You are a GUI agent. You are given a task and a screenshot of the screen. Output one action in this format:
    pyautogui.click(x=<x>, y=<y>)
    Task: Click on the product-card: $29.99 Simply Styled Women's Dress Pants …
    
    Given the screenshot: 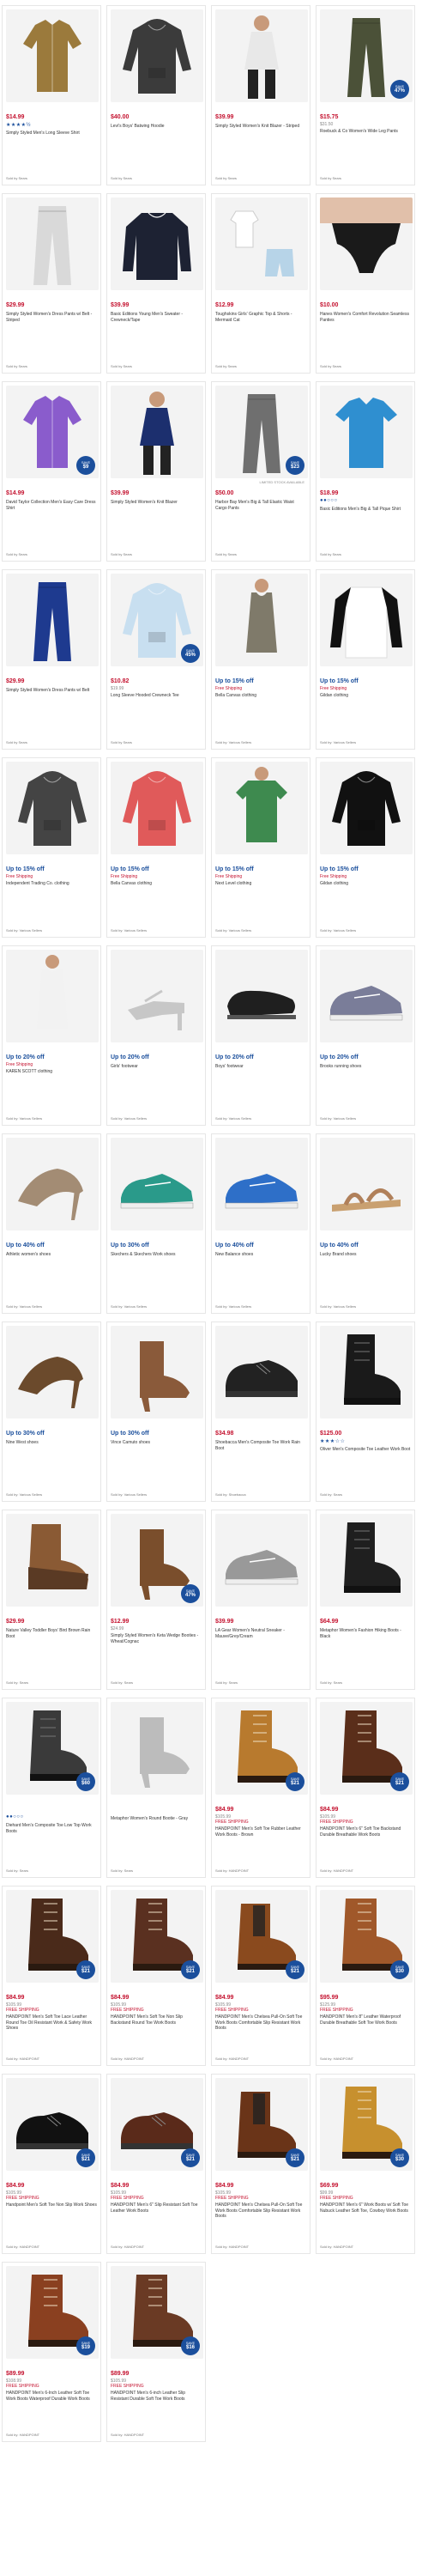 What is the action you would take?
    pyautogui.click(x=51, y=660)
    